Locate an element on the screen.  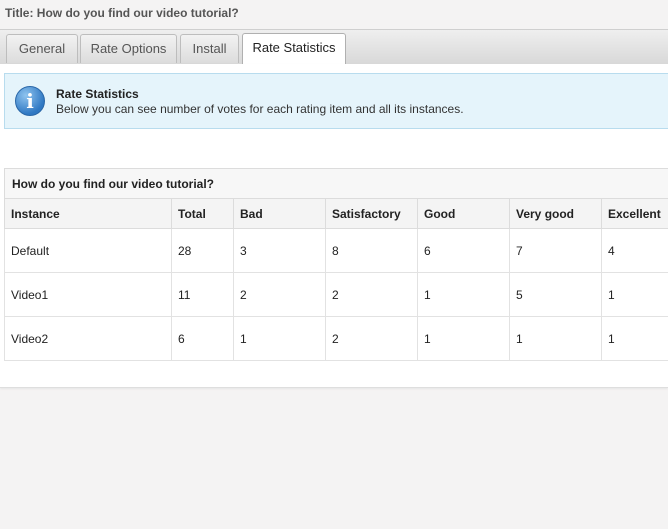
table-cell: Default is located at coordinates (88, 250).